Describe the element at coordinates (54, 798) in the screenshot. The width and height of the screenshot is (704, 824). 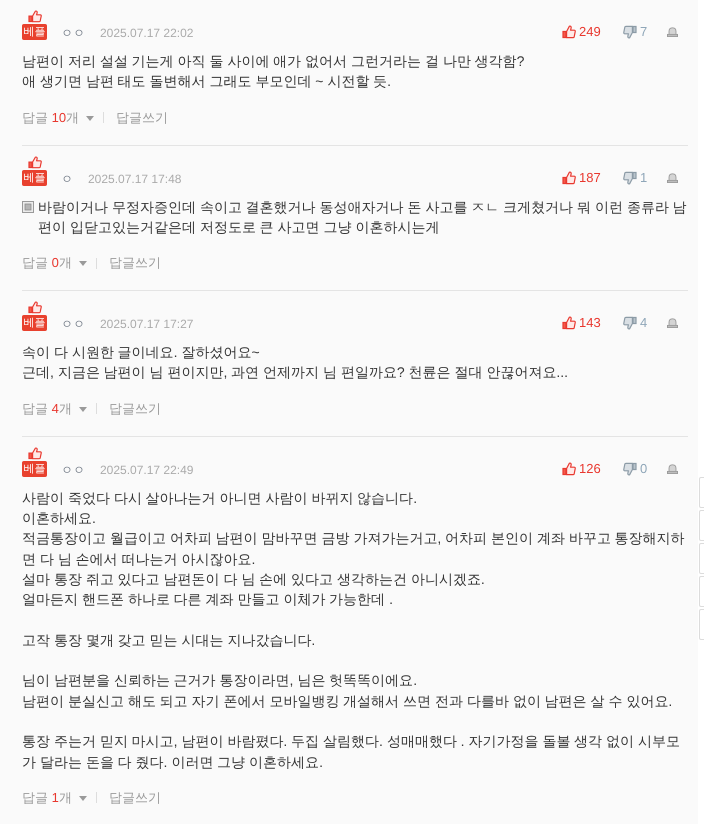
I see `reply-toggle: 답글 1개` at that location.